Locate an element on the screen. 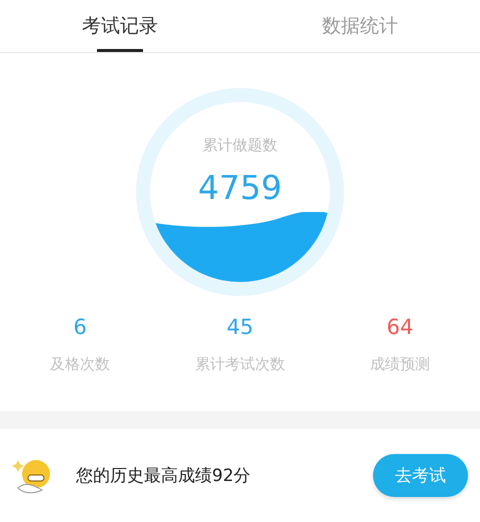 The height and width of the screenshot is (522, 480). stat-value: 64 is located at coordinates (400, 327).